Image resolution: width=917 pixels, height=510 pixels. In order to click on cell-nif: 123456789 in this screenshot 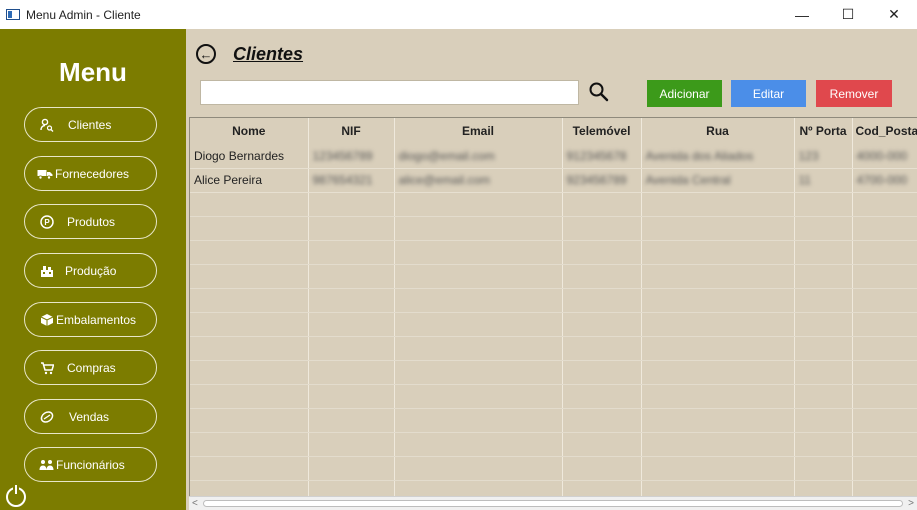, I will do `click(351, 156)`.